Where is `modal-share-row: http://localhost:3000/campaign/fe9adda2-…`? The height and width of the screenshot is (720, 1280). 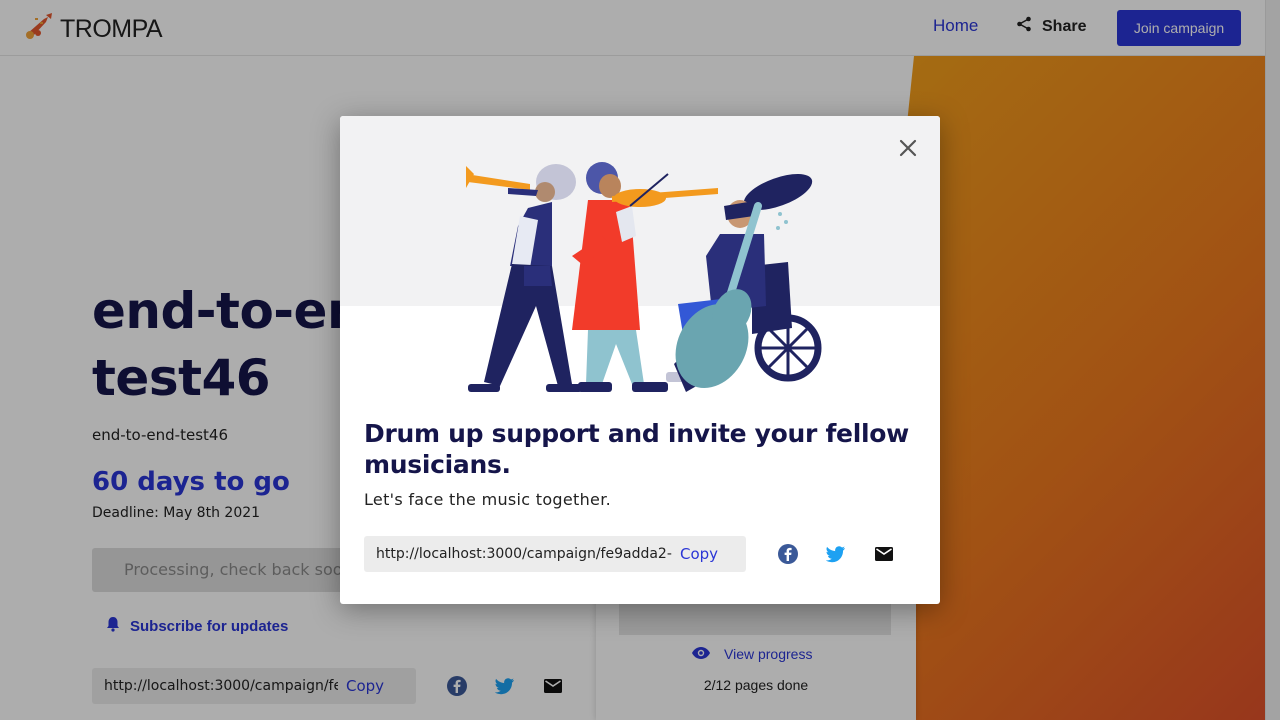
modal-share-row: http://localhost:3000/campaign/fe9adda2-… is located at coordinates (630, 554).